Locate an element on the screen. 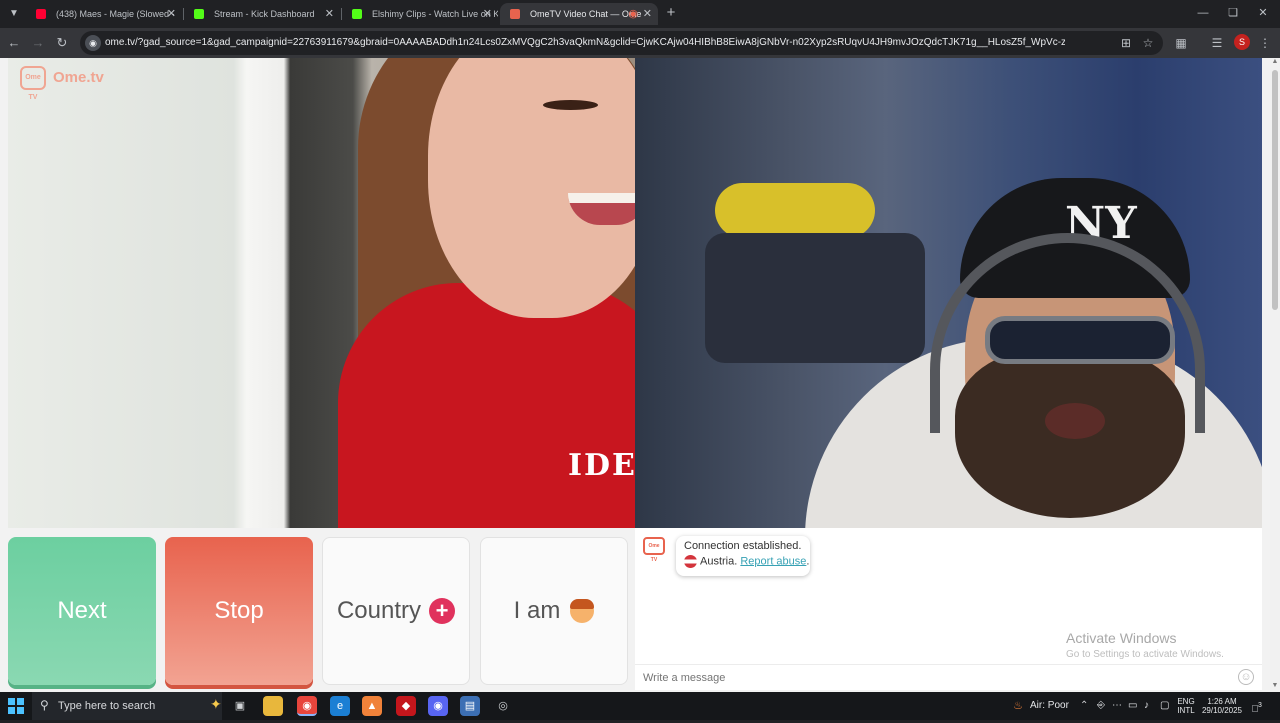 This screenshot has height=723, width=1280. menu-kebab-icon: ⋮ is located at coordinates (1265, 43).